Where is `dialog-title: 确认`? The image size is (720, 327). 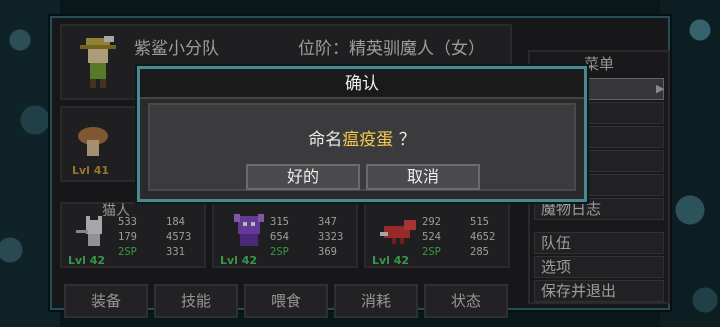
dialog-title: 确认 is located at coordinates (362, 84).